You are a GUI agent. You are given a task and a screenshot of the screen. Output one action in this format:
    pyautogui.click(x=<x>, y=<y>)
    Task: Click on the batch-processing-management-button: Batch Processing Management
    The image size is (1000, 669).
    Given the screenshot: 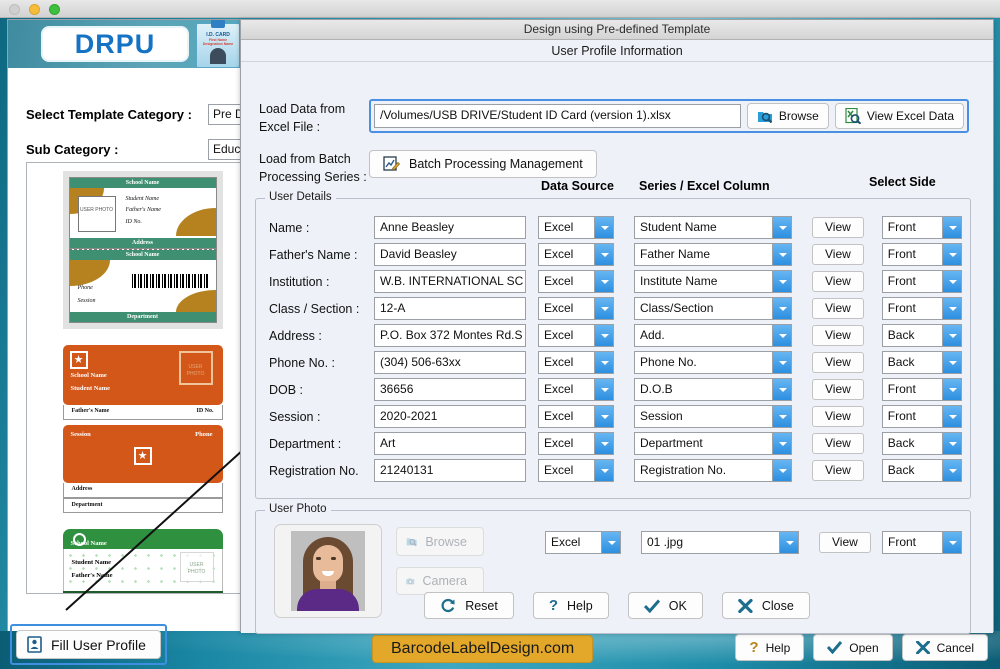 What is the action you would take?
    pyautogui.click(x=483, y=164)
    